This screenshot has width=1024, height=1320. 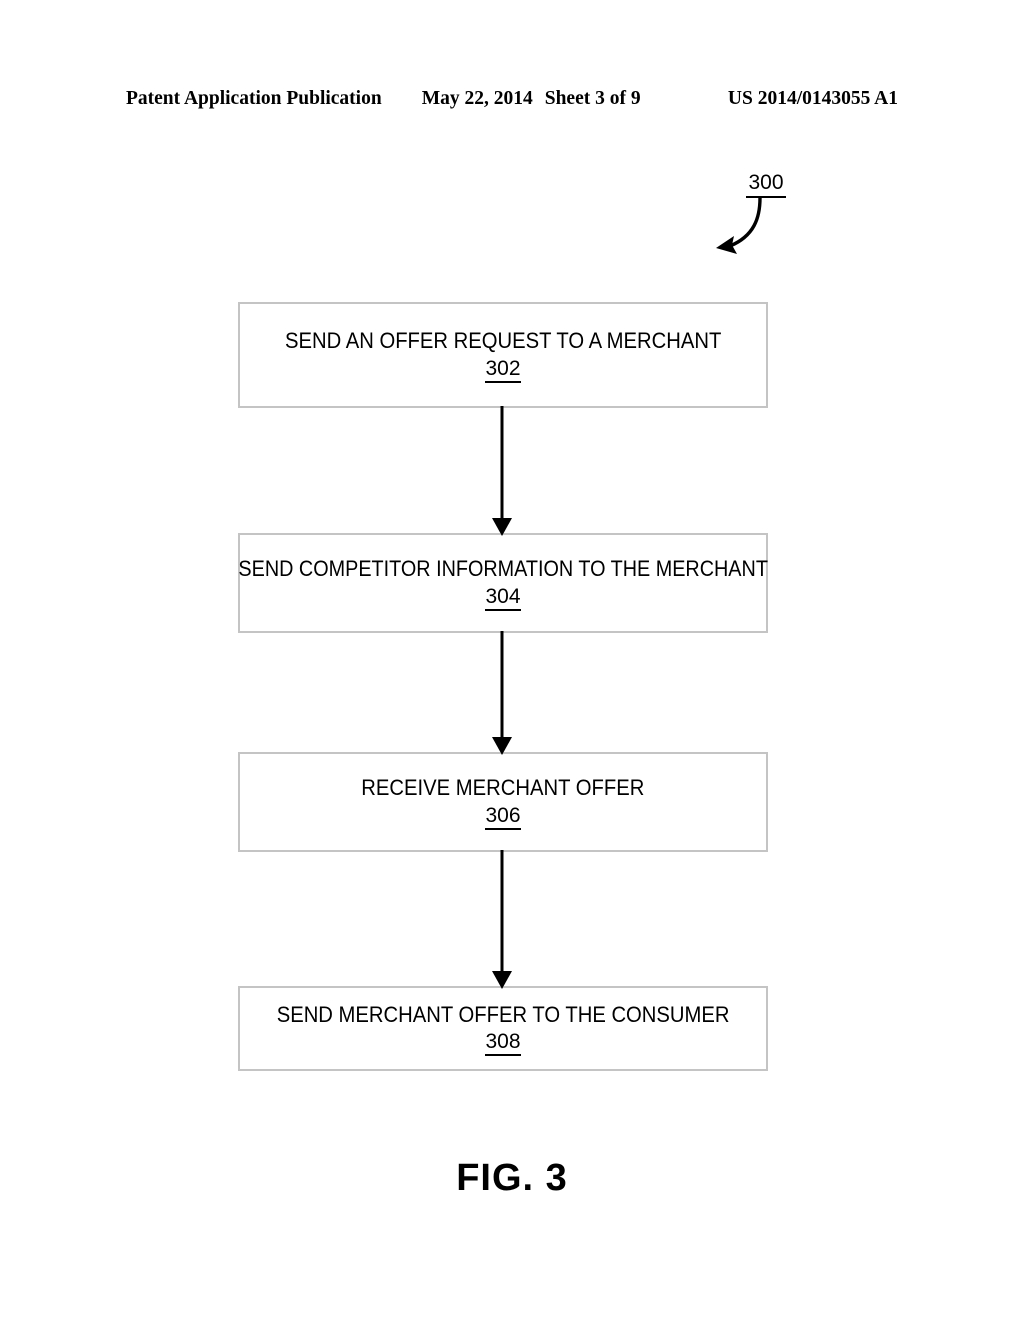 I want to click on flowchart-step-306-number: 306, so click(x=503, y=816).